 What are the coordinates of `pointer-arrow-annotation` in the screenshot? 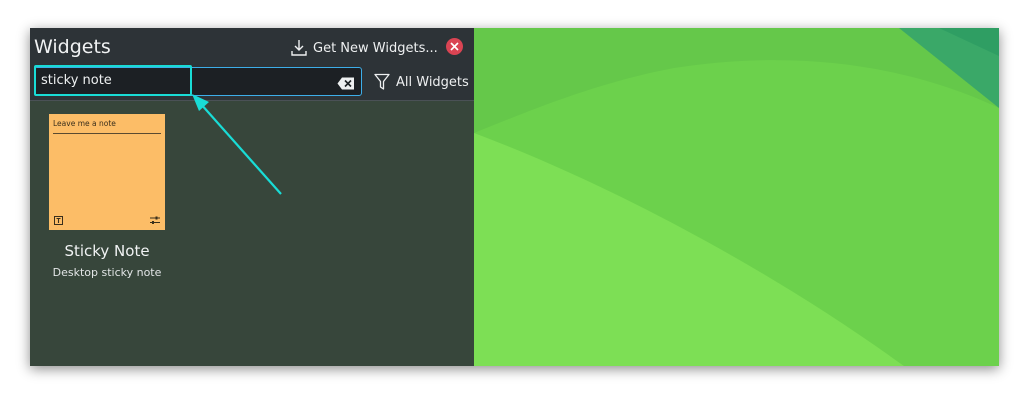 It's located at (237, 144).